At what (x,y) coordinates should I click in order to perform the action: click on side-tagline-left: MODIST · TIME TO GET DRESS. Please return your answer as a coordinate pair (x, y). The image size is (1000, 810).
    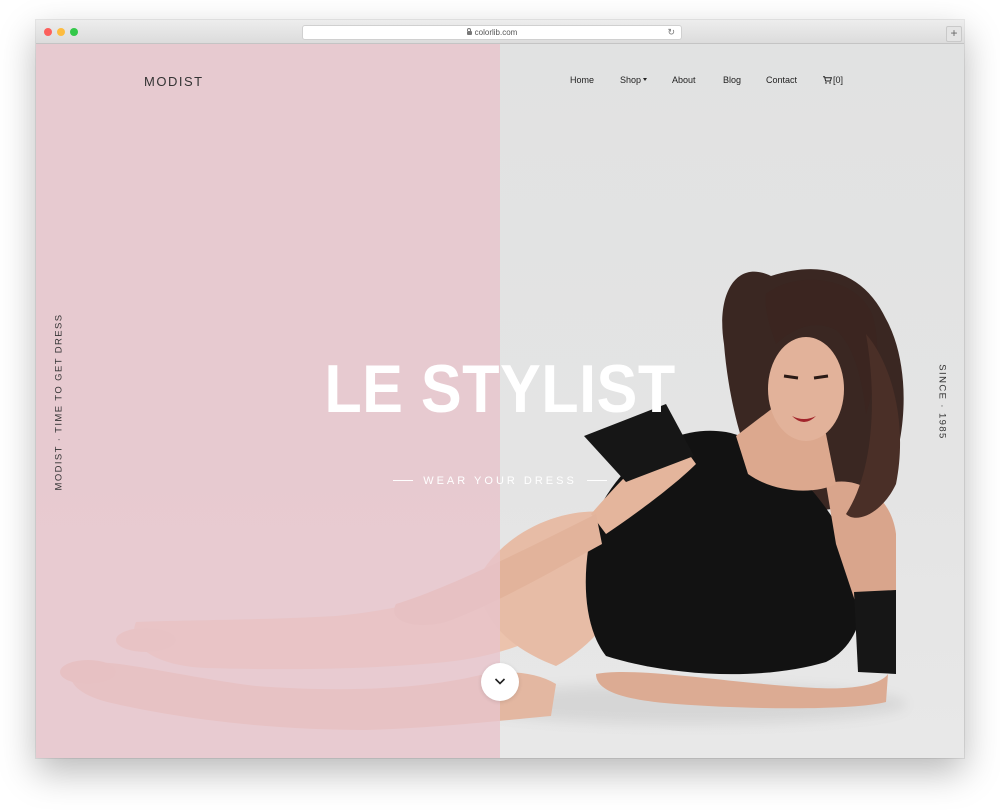
    Looking at the image, I should click on (59, 402).